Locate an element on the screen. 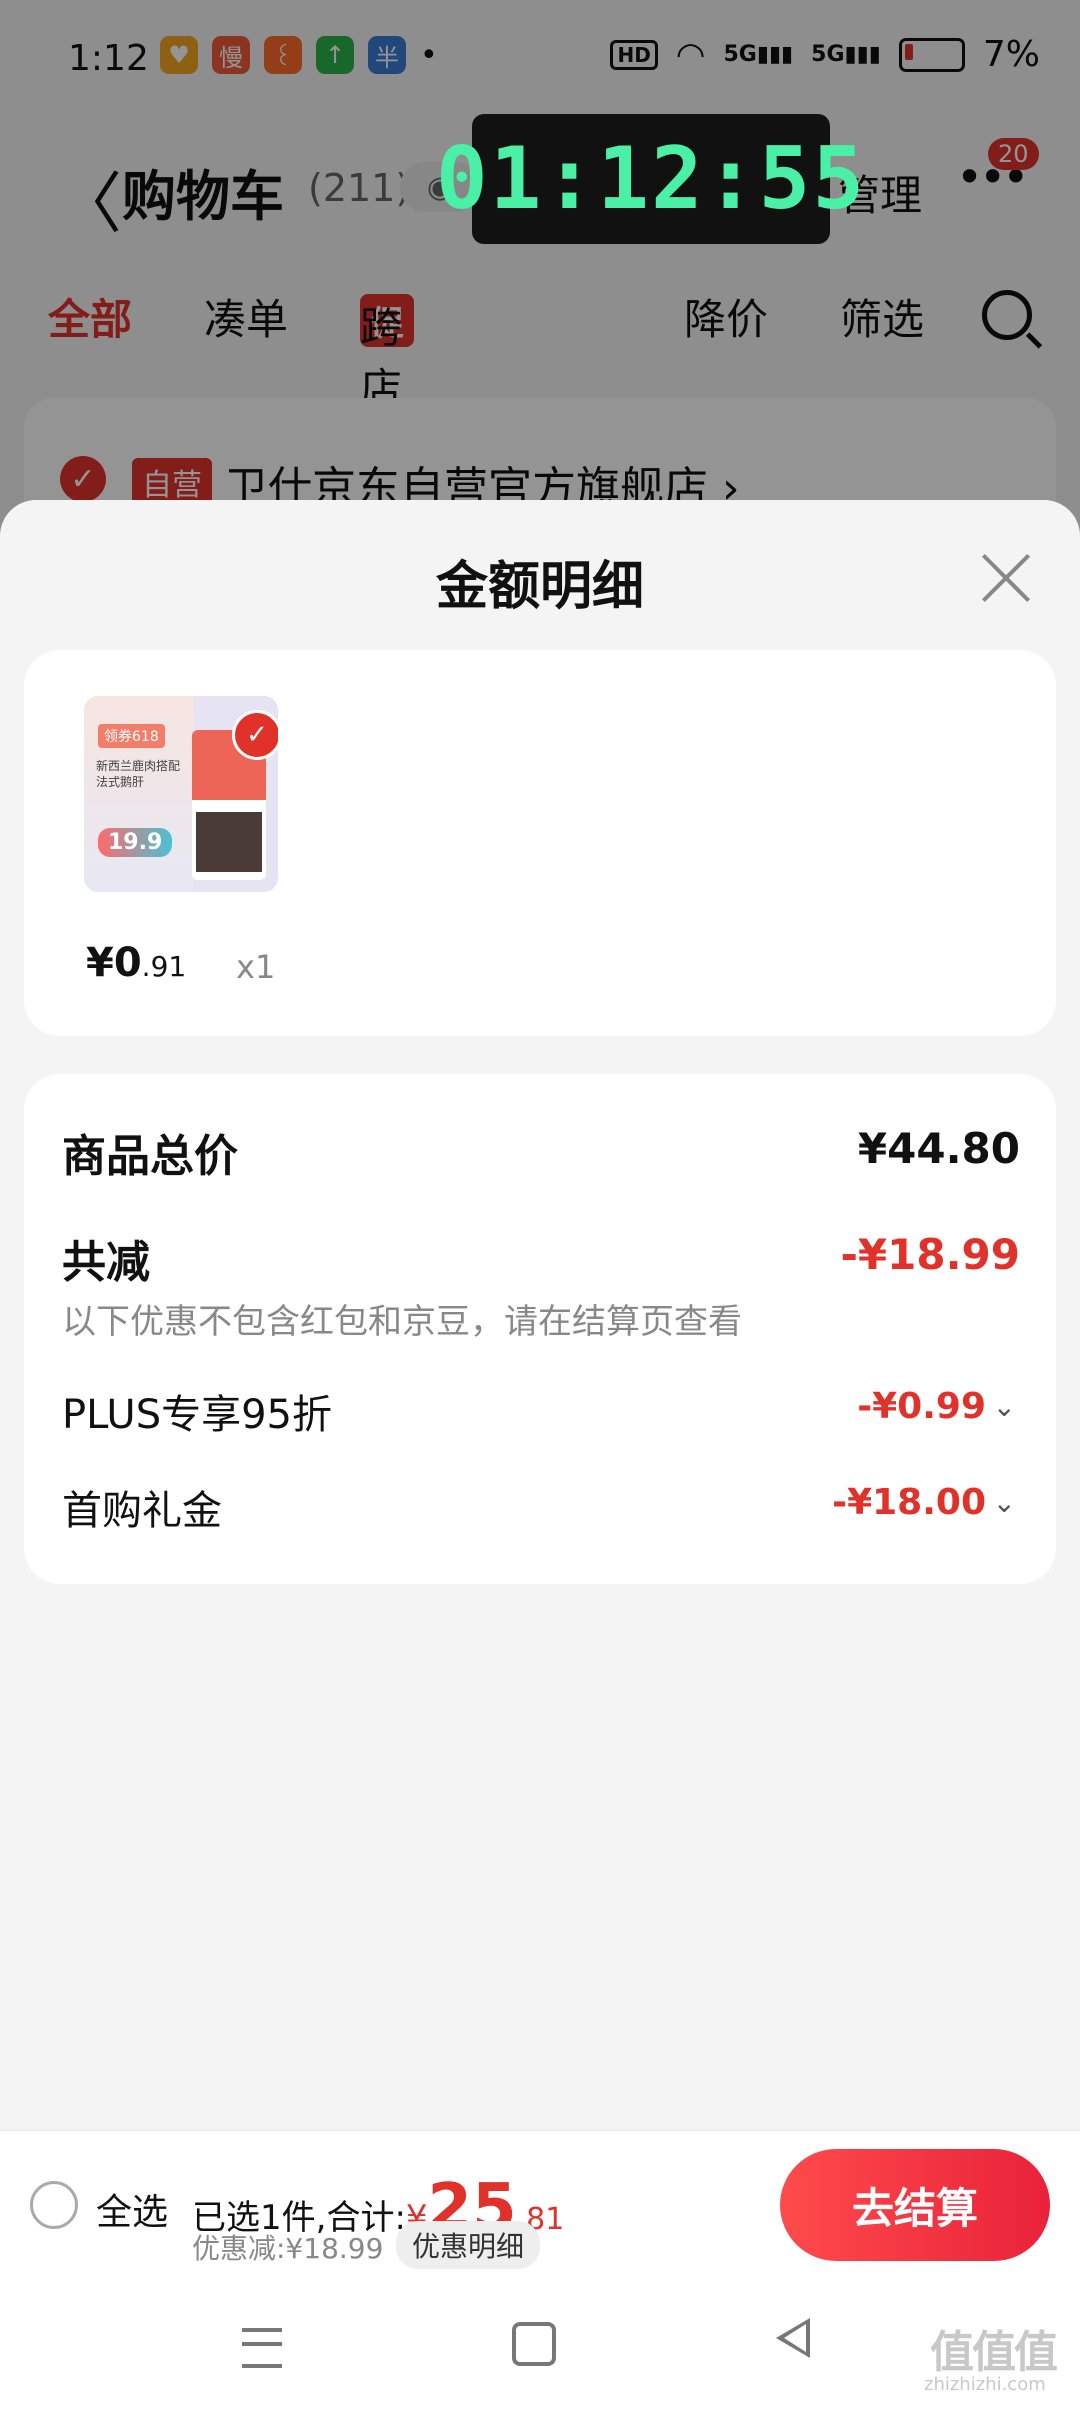  checkout-button: 去结算 is located at coordinates (915, 2205).